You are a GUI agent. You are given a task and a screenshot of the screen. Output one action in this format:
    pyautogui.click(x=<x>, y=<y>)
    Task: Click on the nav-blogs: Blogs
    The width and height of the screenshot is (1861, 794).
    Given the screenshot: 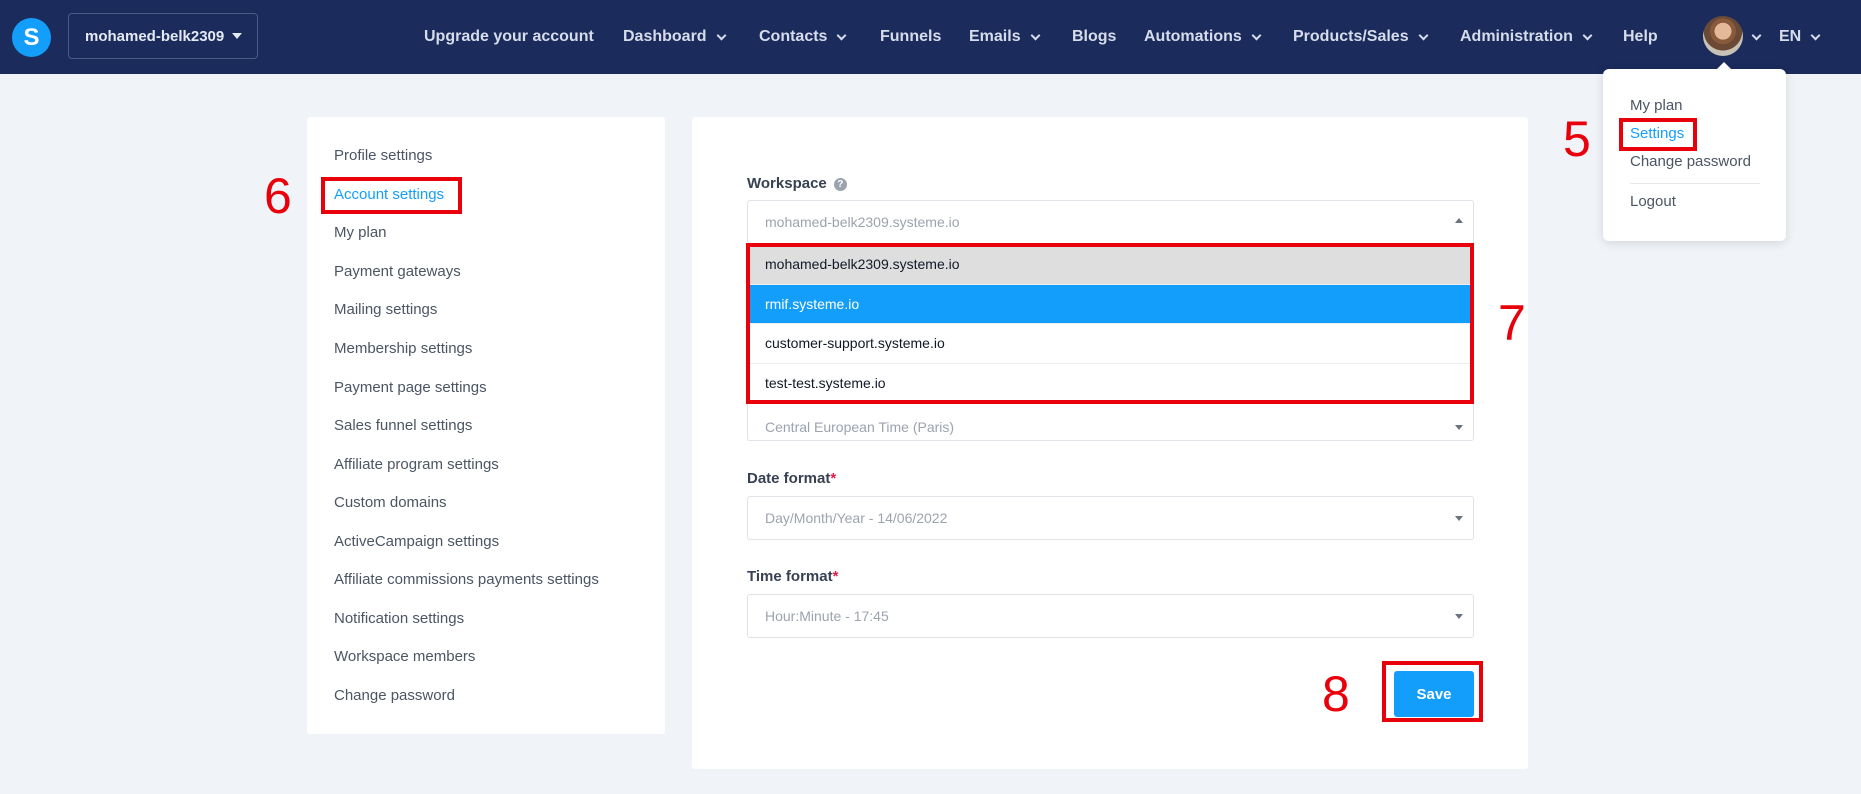 What is the action you would take?
    pyautogui.click(x=1094, y=37)
    